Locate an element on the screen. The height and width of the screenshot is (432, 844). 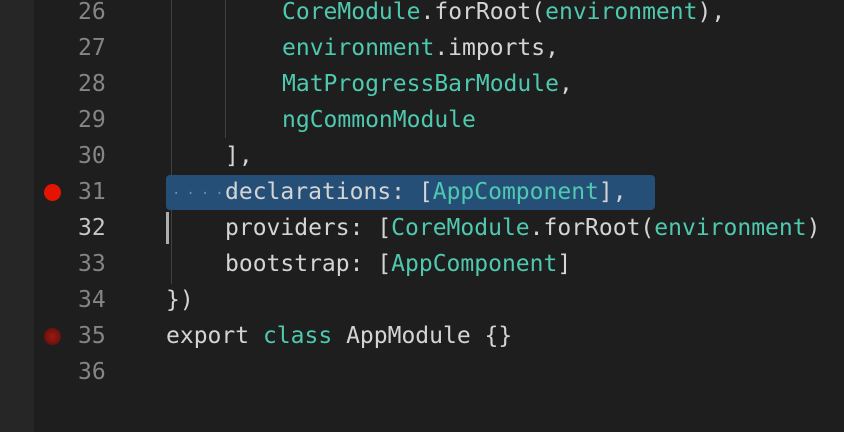
code-token: class is located at coordinates (297, 336).